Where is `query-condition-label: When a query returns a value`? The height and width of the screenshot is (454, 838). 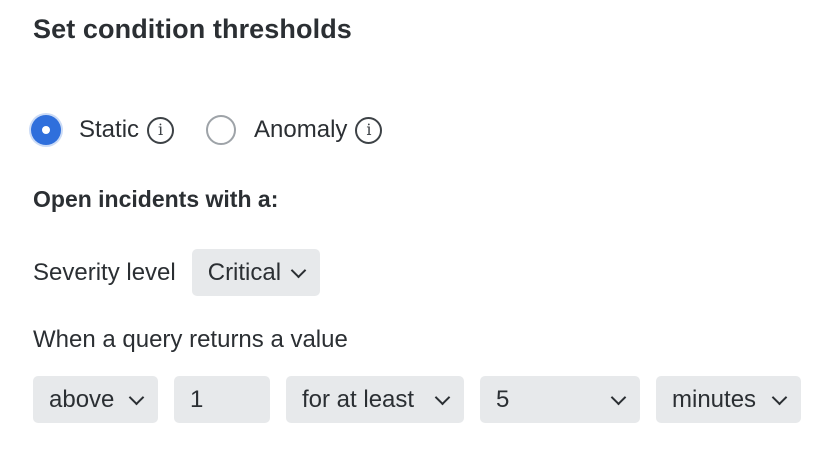 query-condition-label: When a query returns a value is located at coordinates (190, 339).